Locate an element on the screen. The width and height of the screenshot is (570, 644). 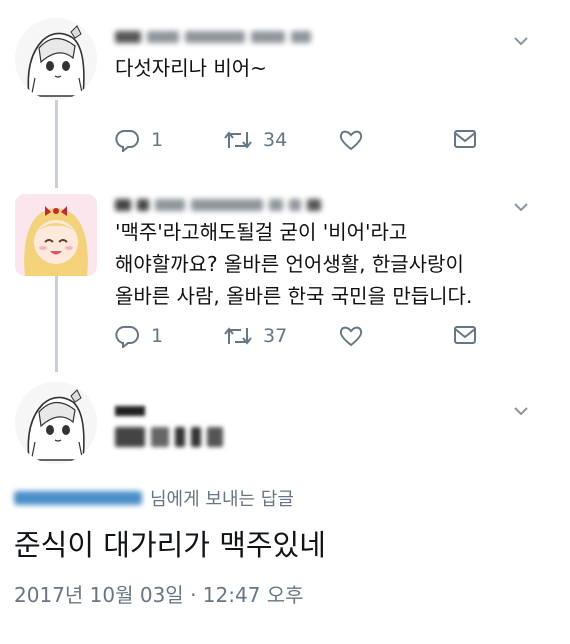
retweet-button: 37 is located at coordinates (255, 336).